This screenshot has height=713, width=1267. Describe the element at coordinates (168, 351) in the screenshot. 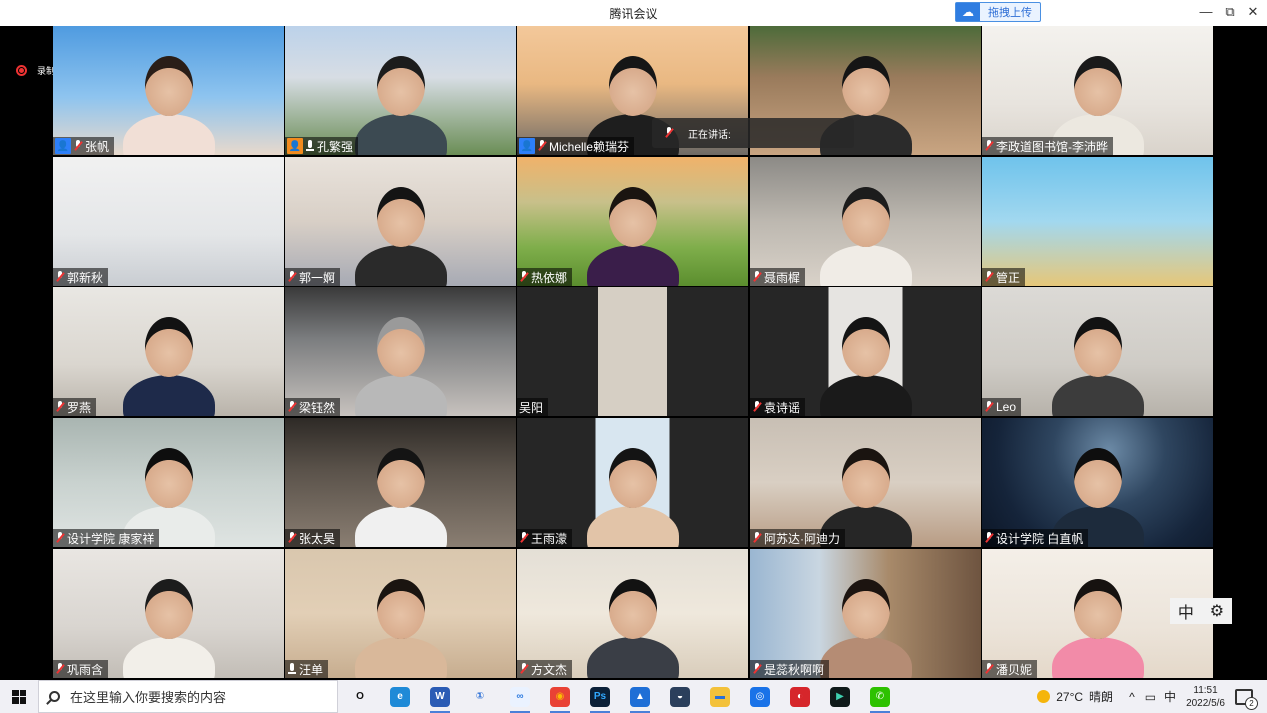

I see `participant-tile: 罗燕` at that location.